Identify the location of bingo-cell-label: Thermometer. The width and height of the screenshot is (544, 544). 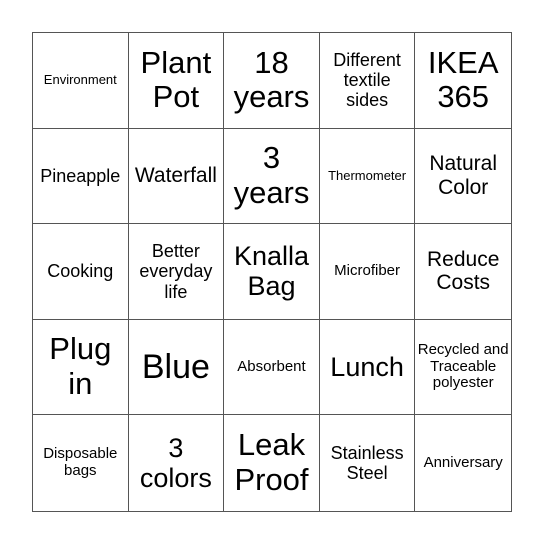
(367, 175).